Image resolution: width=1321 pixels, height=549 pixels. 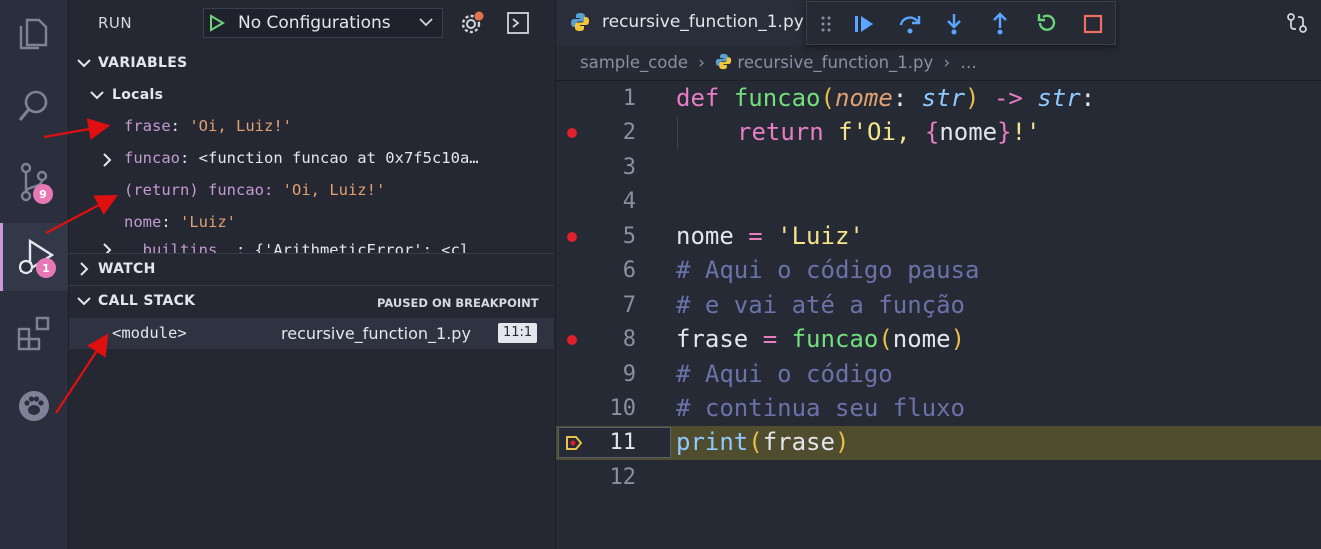 What do you see at coordinates (574, 443) in the screenshot?
I see `current-execution-arrow-icon` at bounding box center [574, 443].